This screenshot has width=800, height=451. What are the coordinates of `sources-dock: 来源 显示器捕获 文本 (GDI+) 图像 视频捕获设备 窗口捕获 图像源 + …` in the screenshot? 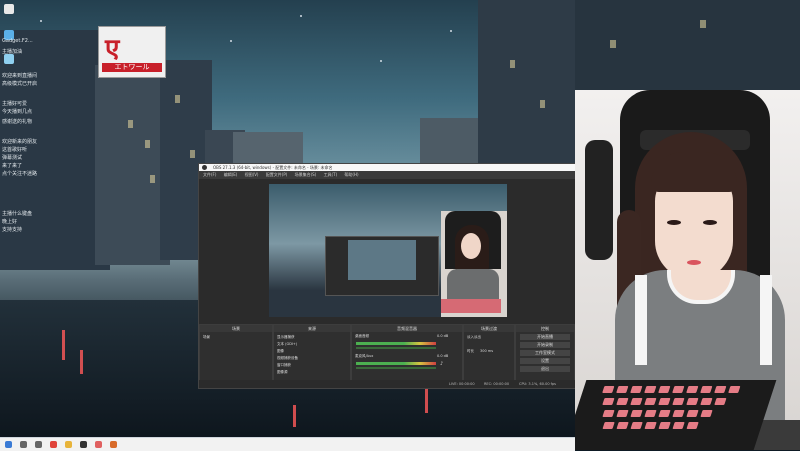 It's located at (312, 356).